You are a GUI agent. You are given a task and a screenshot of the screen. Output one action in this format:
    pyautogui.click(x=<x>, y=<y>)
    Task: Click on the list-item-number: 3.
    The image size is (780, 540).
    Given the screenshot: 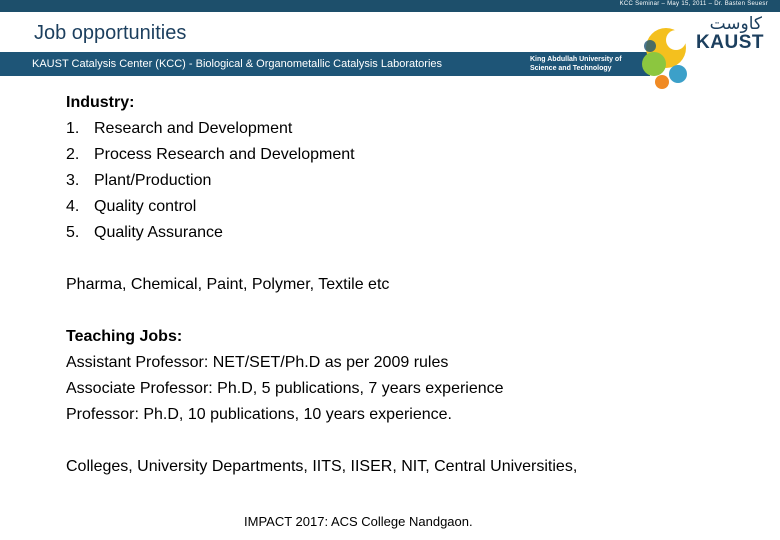 What is the action you would take?
    pyautogui.click(x=73, y=180)
    